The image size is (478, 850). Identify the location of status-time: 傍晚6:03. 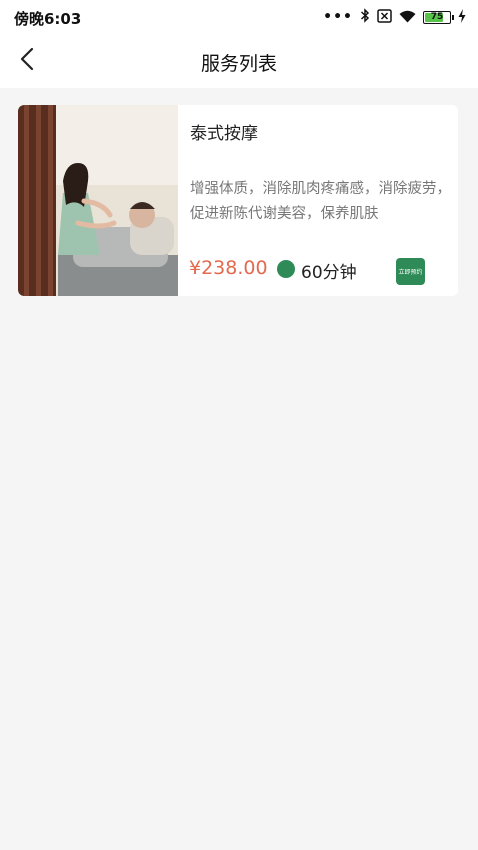
(48, 19).